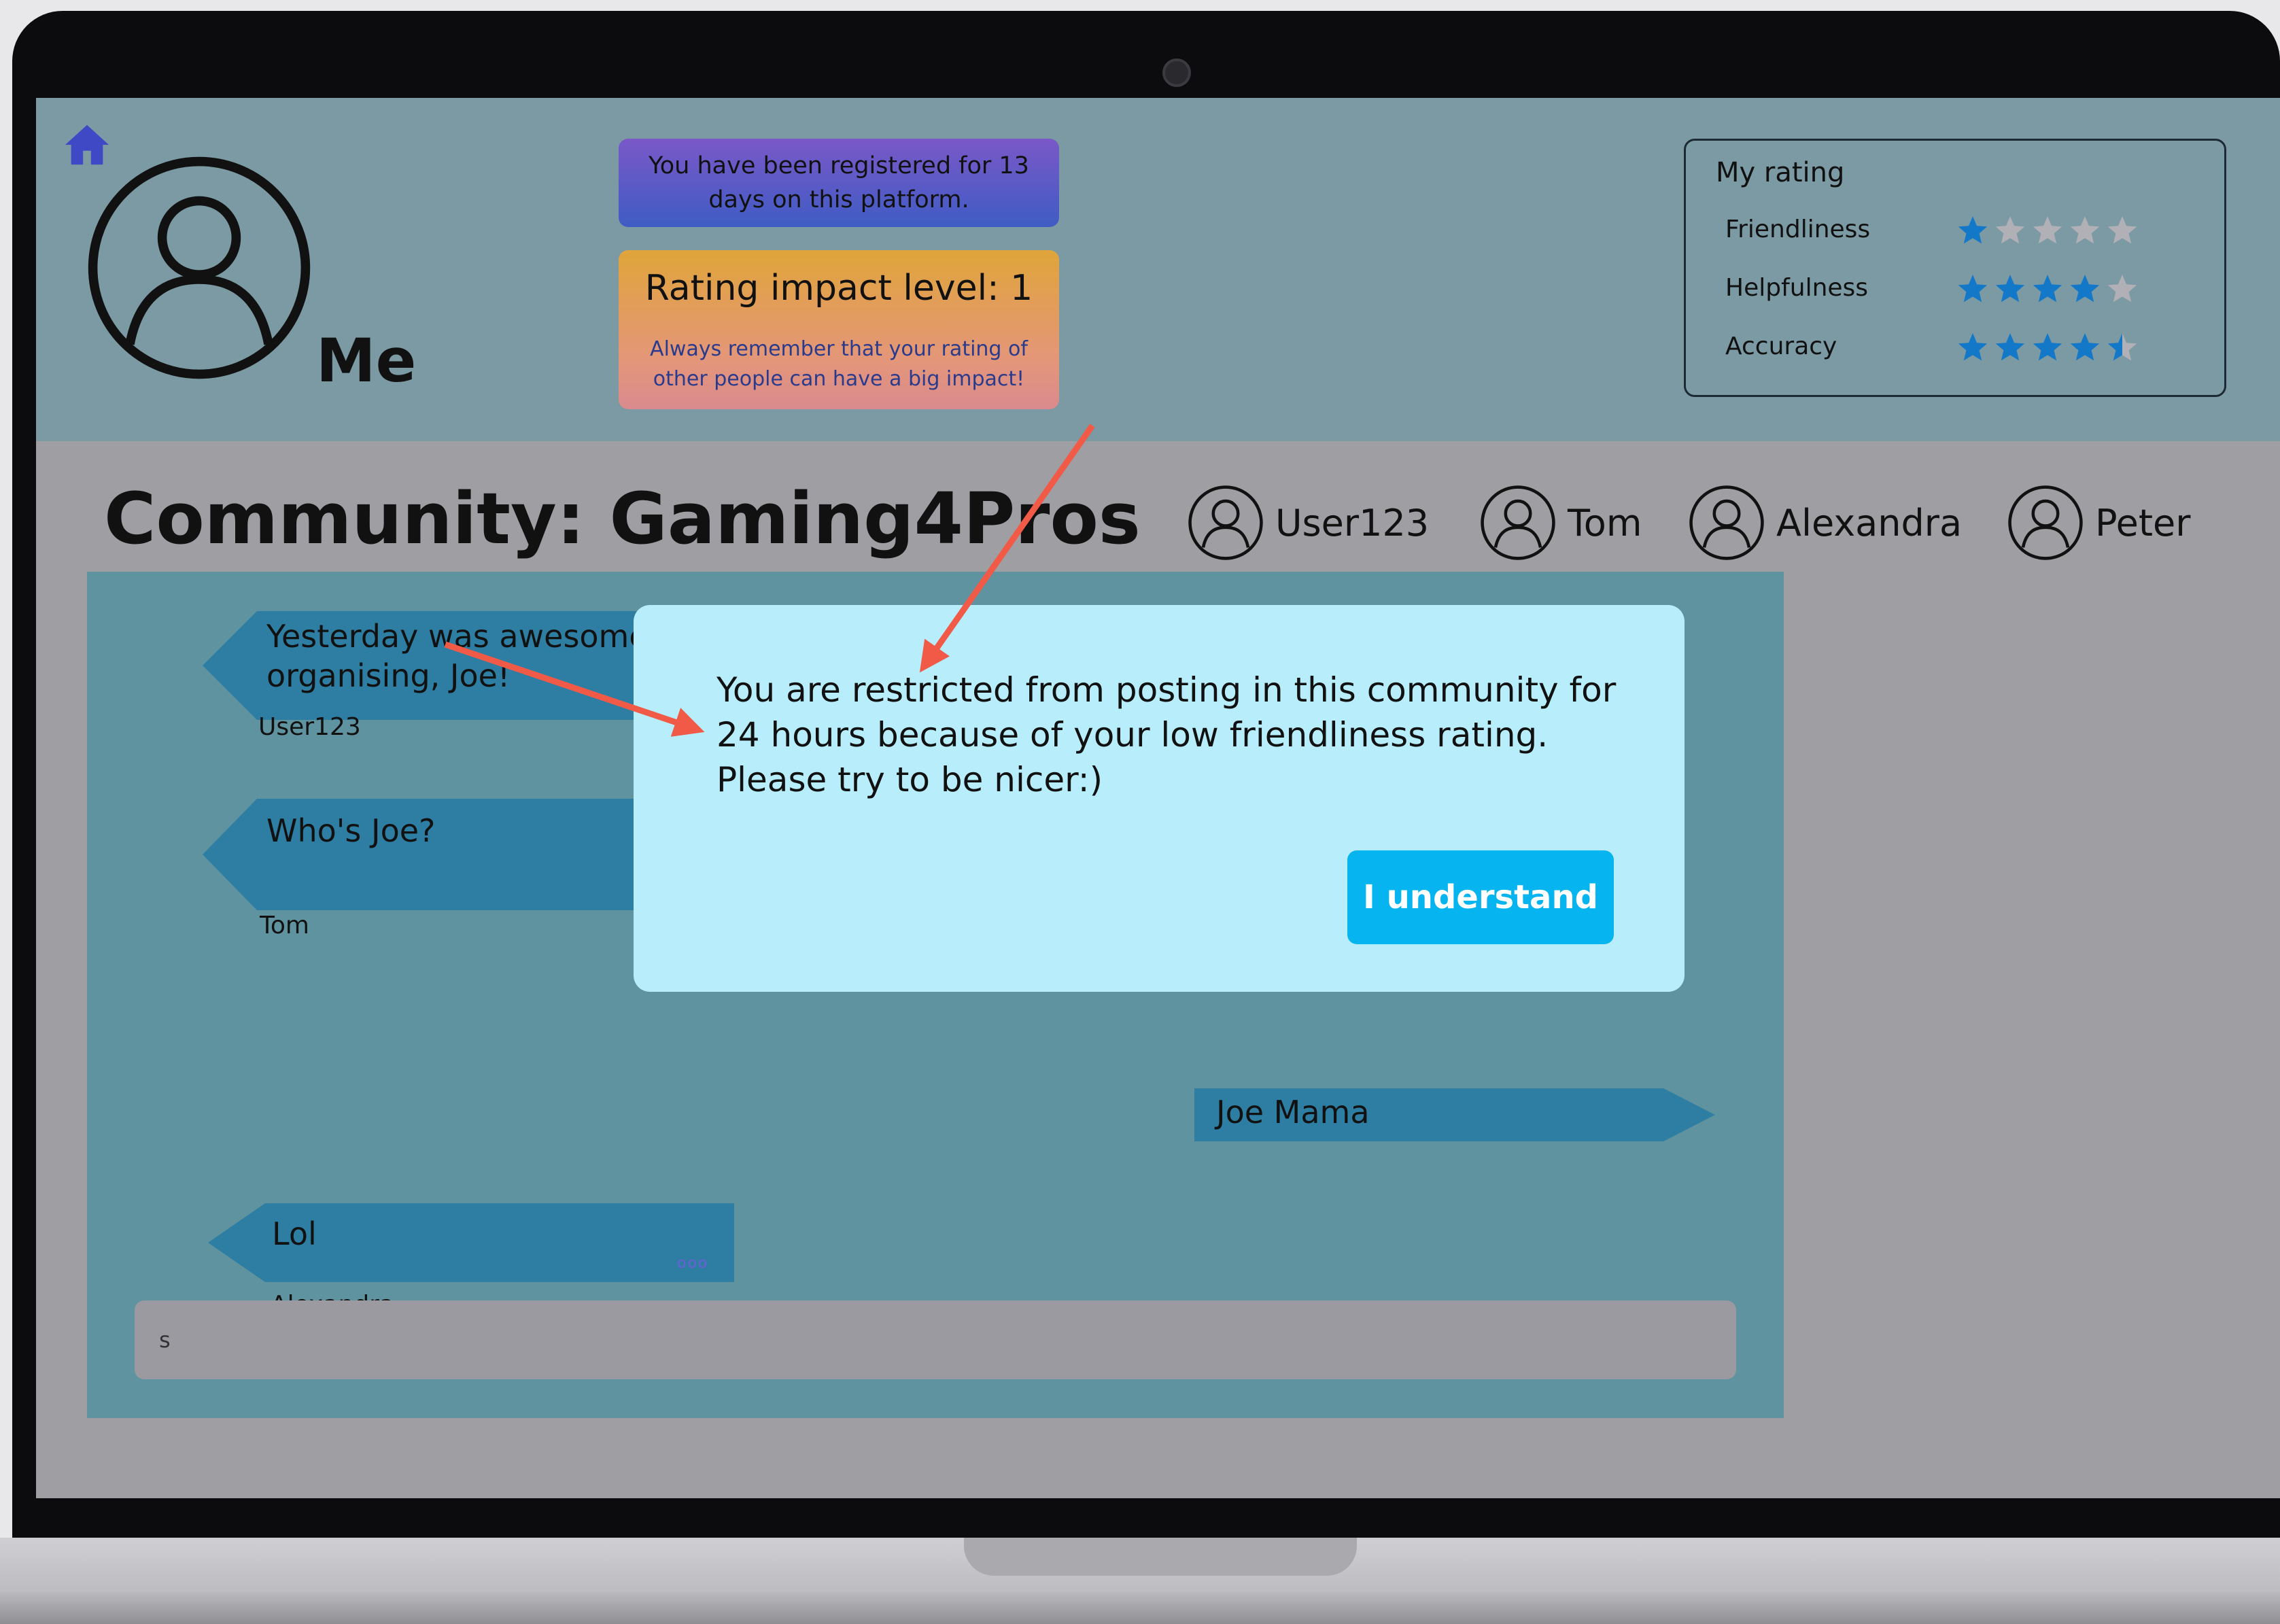 This screenshot has width=2280, height=1624. What do you see at coordinates (1869, 523) in the screenshot?
I see `member-name: Alexandra` at bounding box center [1869, 523].